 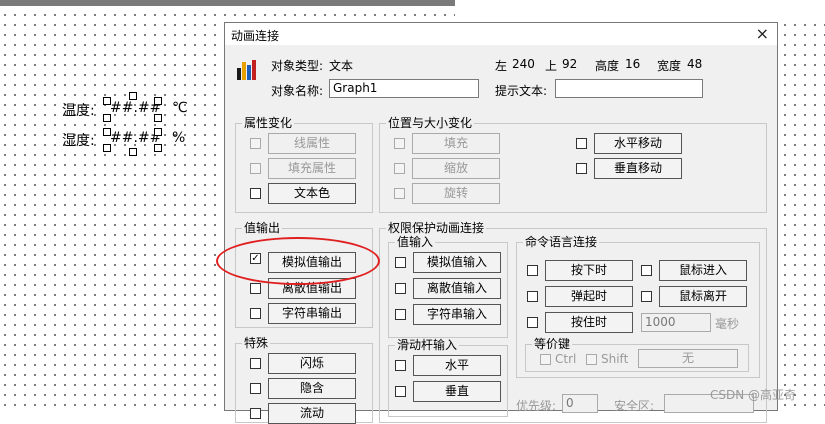 What do you see at coordinates (457, 391) in the screenshot?
I see `vertical-slider-button: 垂直` at bounding box center [457, 391].